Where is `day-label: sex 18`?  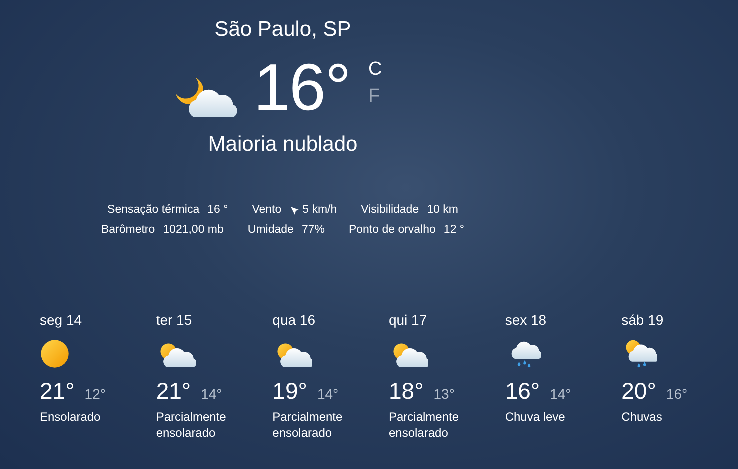 day-label: sex 18 is located at coordinates (526, 320).